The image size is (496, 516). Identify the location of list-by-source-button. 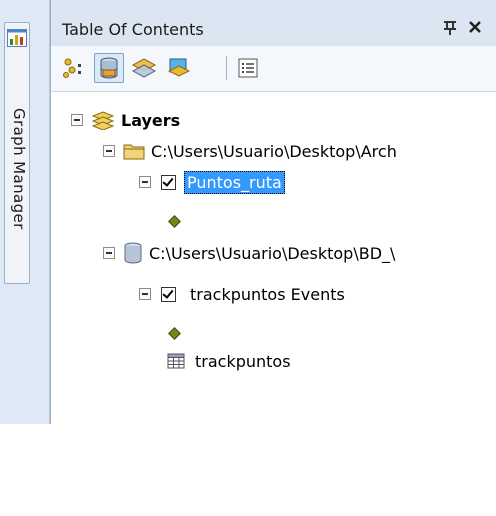
(109, 68).